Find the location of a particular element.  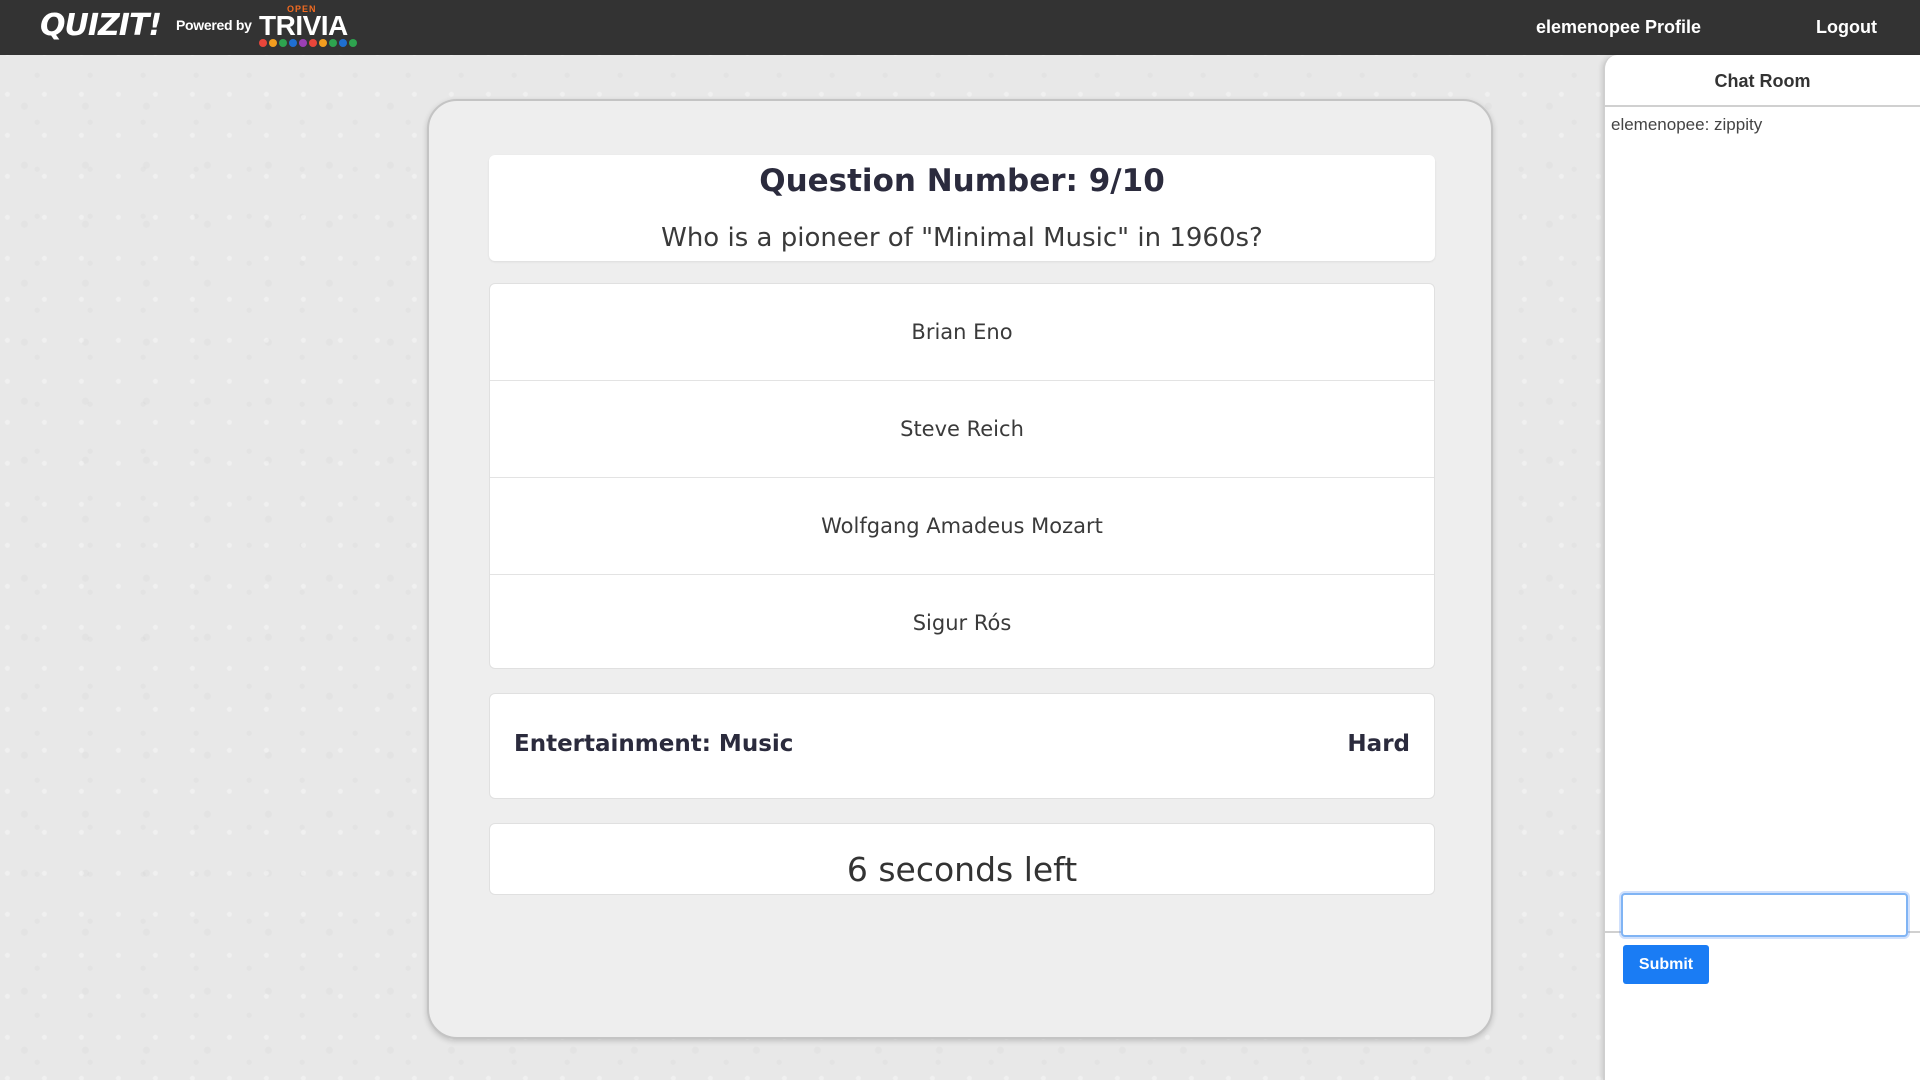

powered-by-label: Powered by is located at coordinates (214, 25).